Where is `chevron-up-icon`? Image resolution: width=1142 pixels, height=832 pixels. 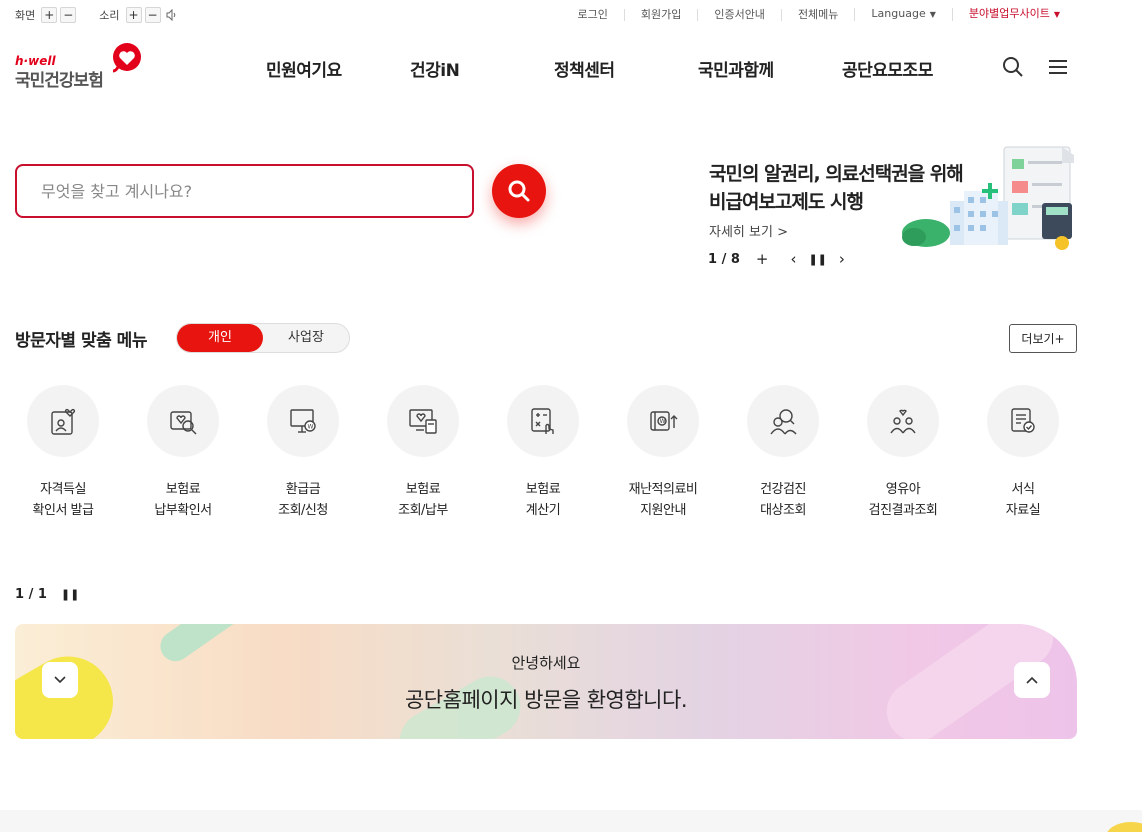
chevron-up-icon is located at coordinates (1032, 680).